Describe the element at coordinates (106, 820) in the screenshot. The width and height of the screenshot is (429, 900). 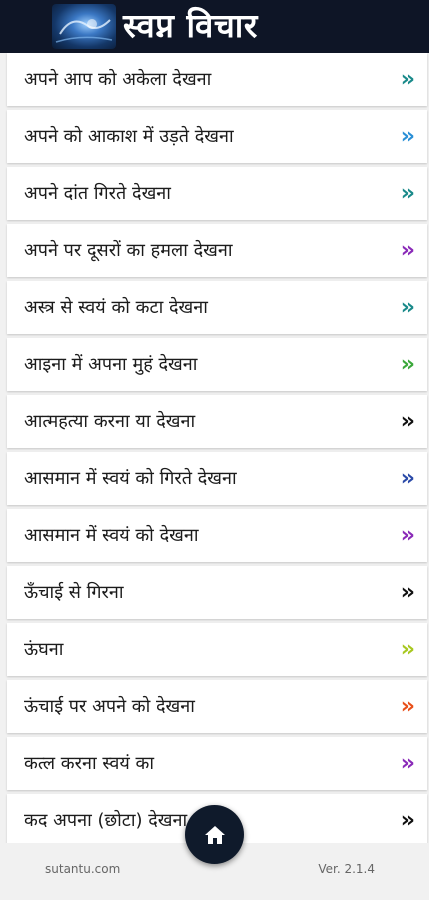
I see `list-item-label: कद अपना (छोटा) देखना` at that location.